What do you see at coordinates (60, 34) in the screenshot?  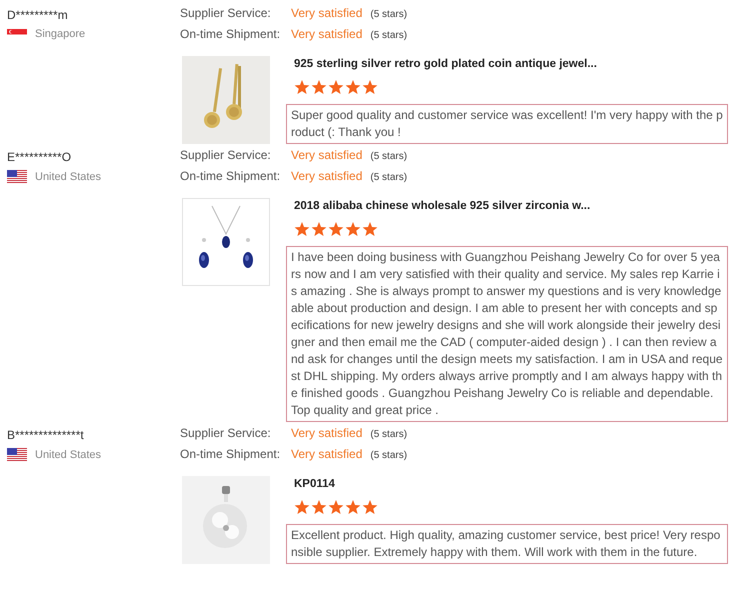 I see `country-name: Singapore` at bounding box center [60, 34].